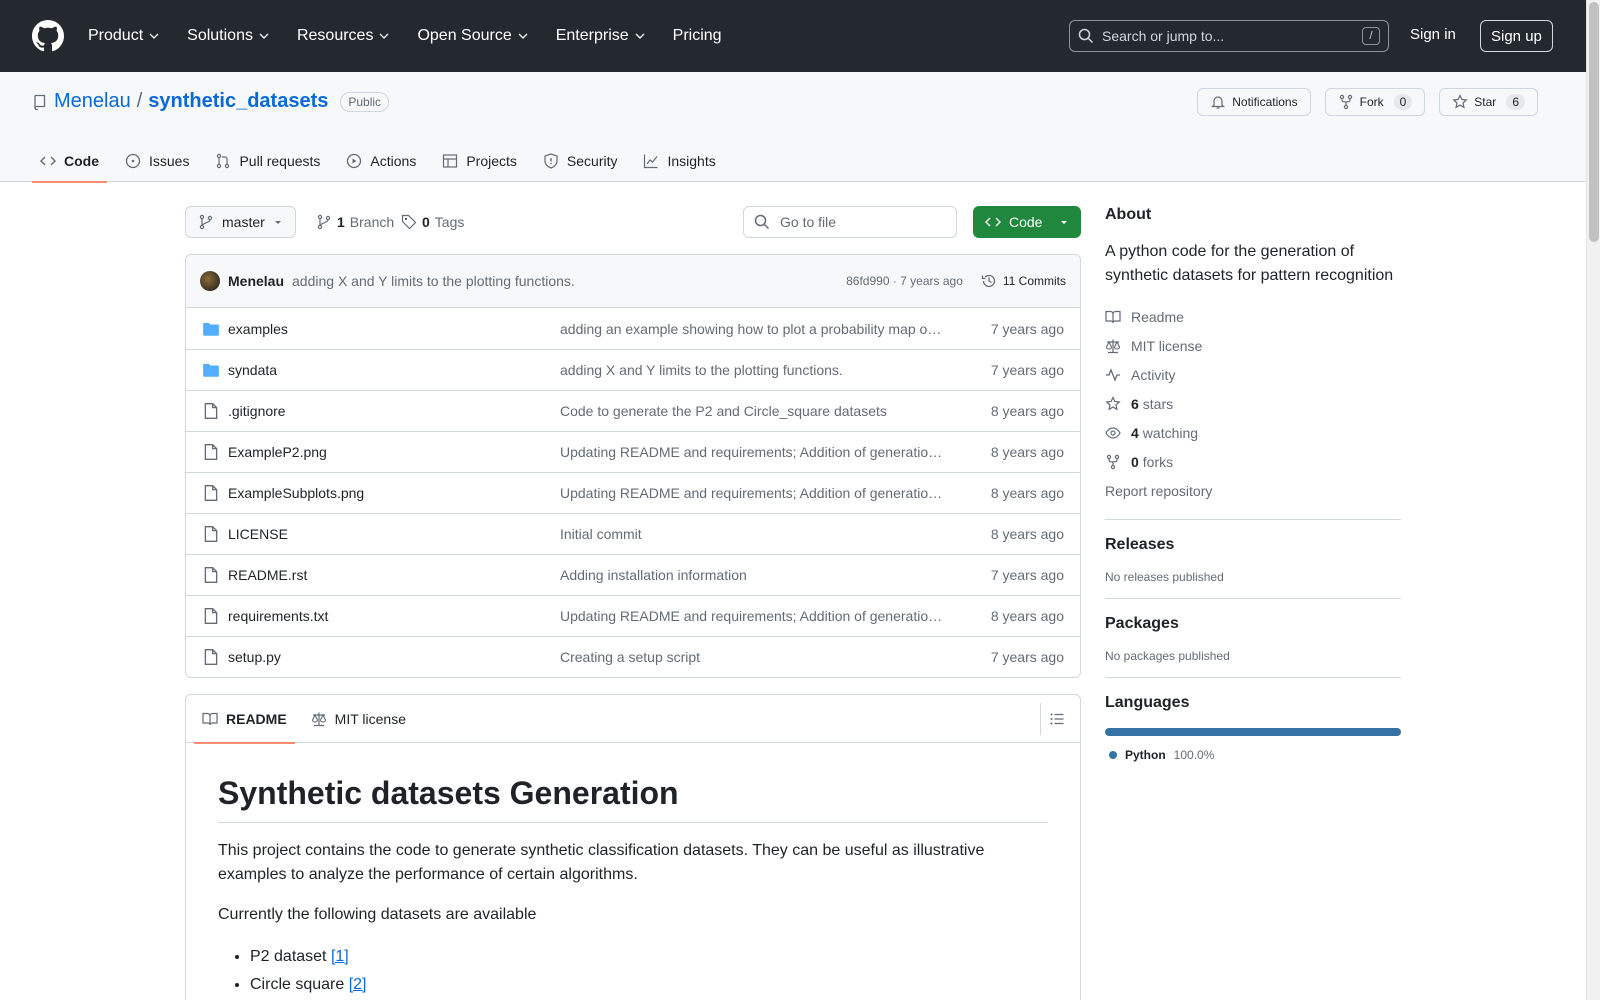 The height and width of the screenshot is (1000, 1600). What do you see at coordinates (381, 161) in the screenshot?
I see `tab-actions: Actions` at bounding box center [381, 161].